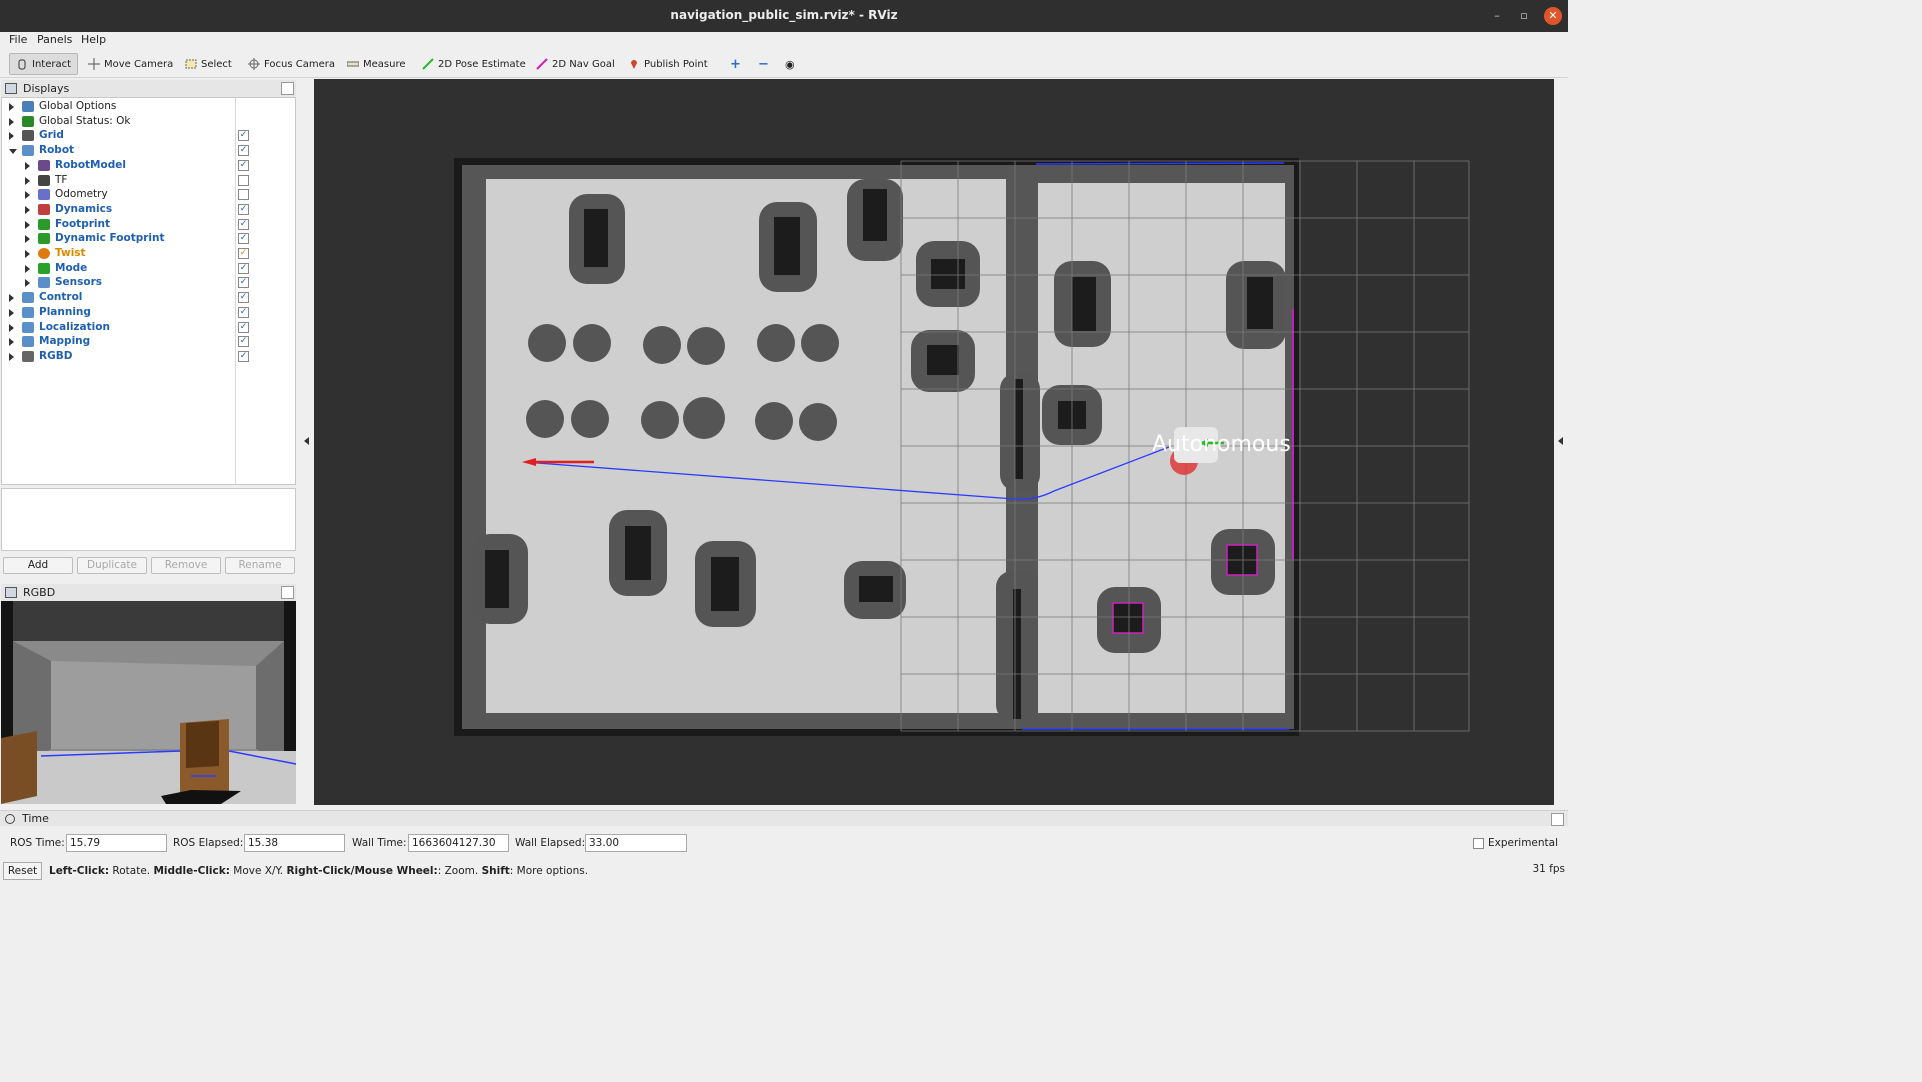 The width and height of the screenshot is (1922, 1082). I want to click on display-item-planning: Planning ✓, so click(148, 313).